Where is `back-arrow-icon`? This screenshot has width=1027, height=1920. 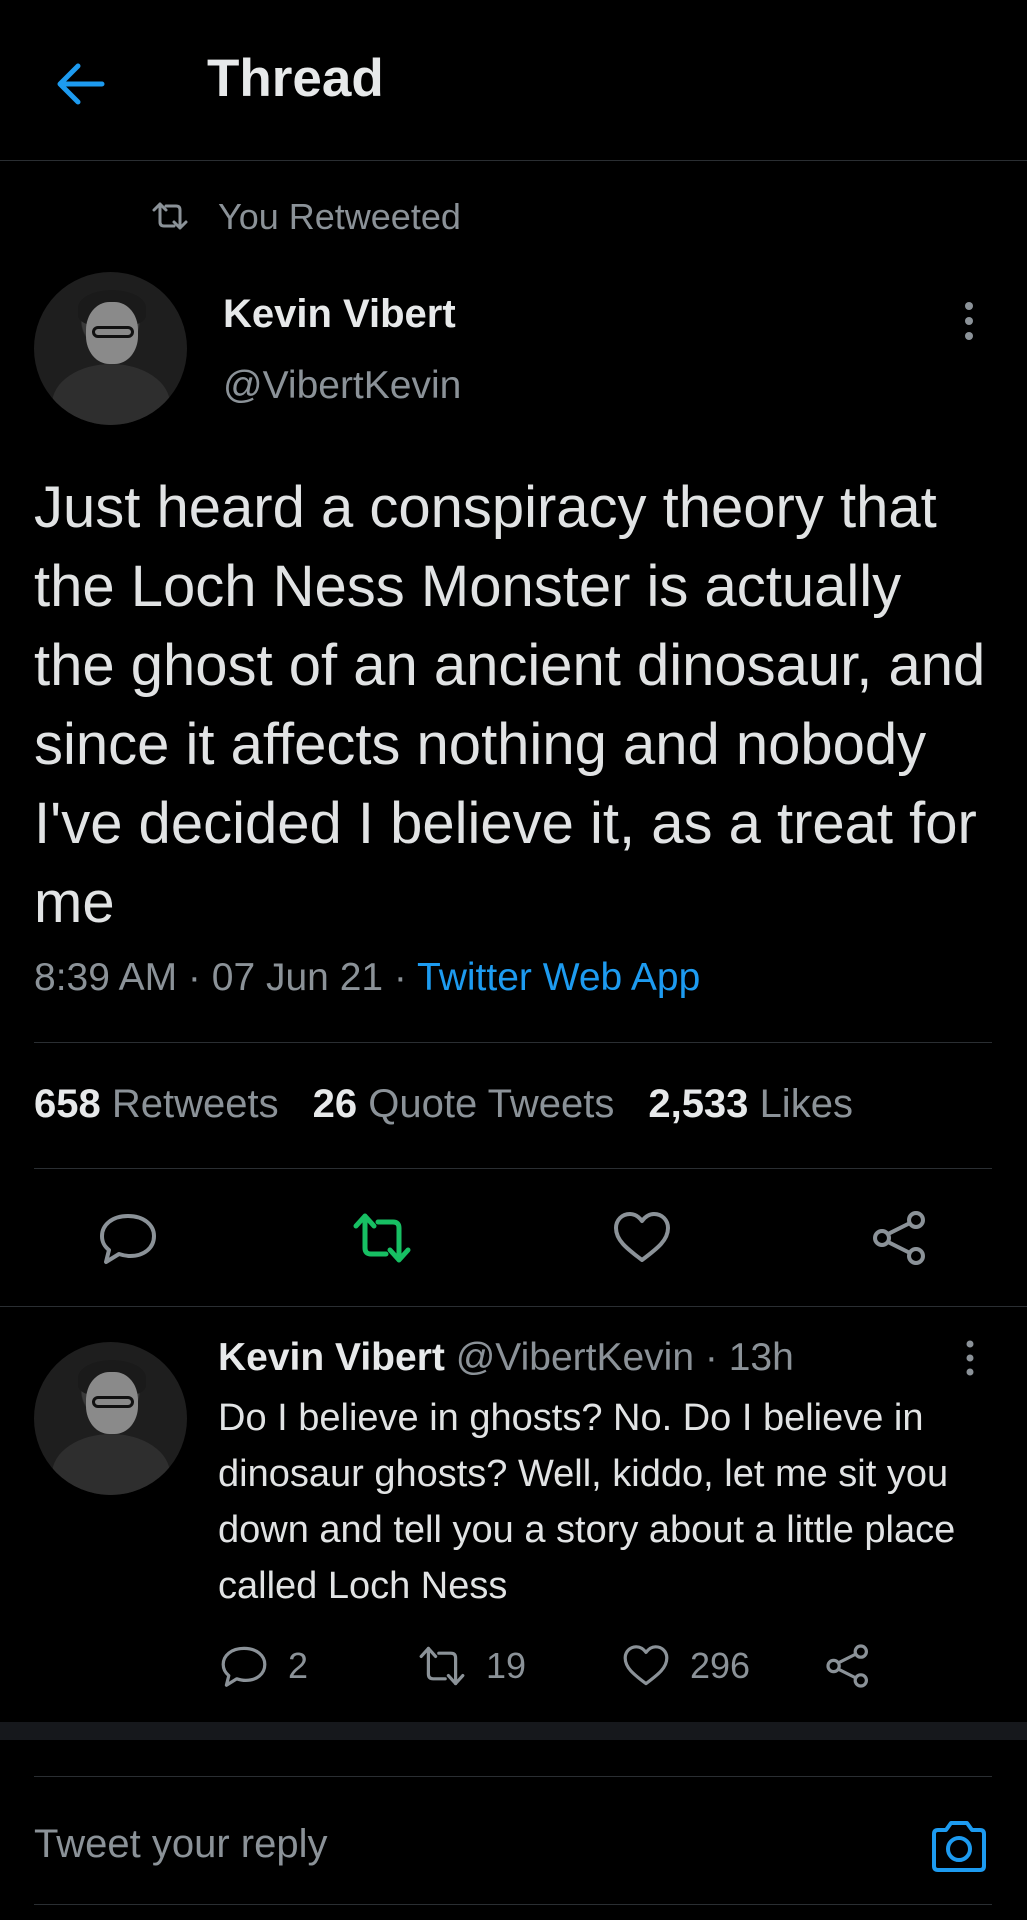 back-arrow-icon is located at coordinates (80, 84).